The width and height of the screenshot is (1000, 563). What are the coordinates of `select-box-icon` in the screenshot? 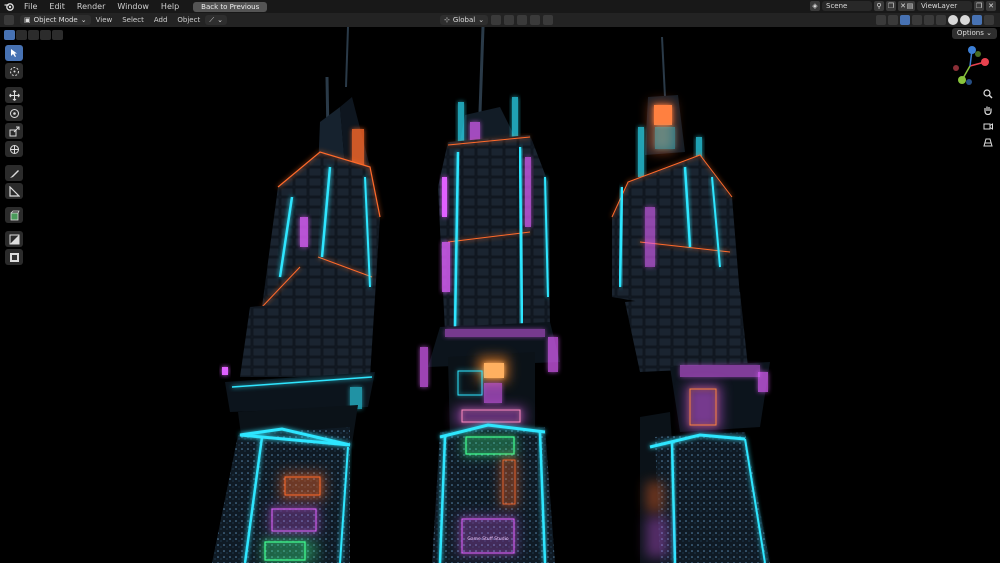 It's located at (14, 53).